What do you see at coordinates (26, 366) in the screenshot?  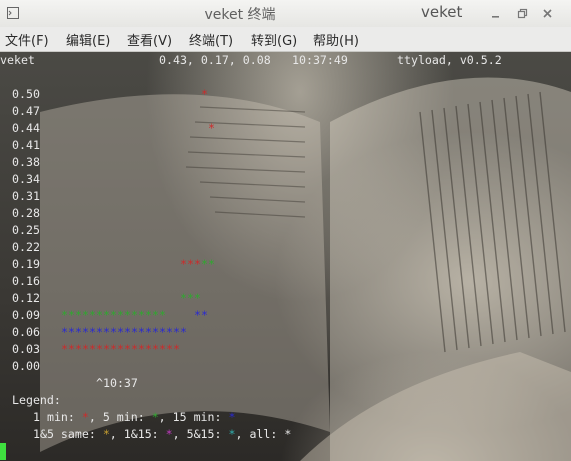 I see `y-tick-label: 0.00` at bounding box center [26, 366].